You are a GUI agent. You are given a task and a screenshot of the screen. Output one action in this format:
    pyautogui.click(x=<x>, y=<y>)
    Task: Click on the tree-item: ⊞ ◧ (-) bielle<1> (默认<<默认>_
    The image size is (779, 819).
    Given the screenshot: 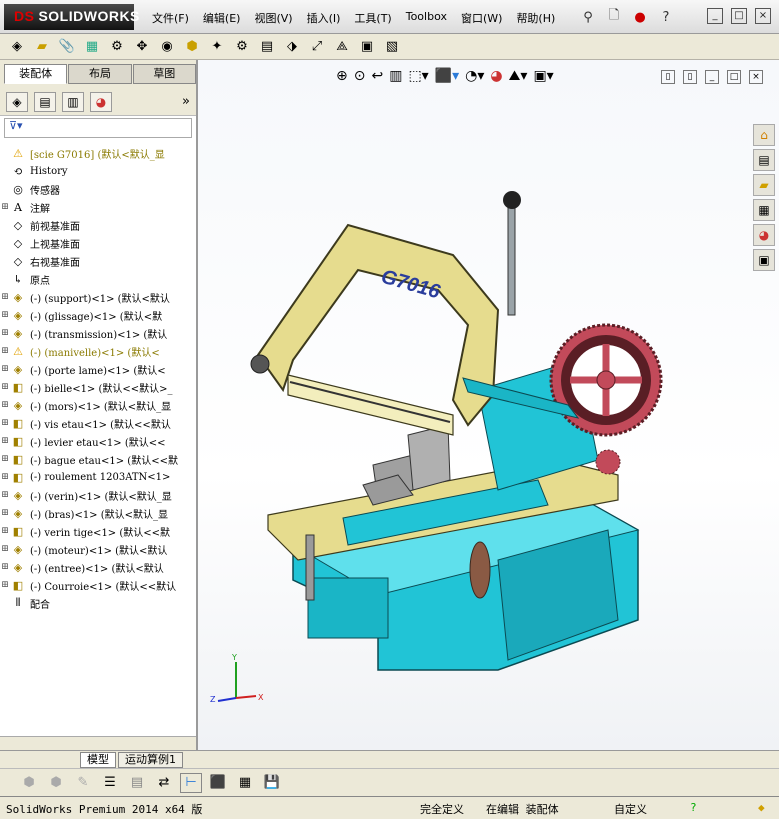 What is the action you would take?
    pyautogui.click(x=98, y=387)
    